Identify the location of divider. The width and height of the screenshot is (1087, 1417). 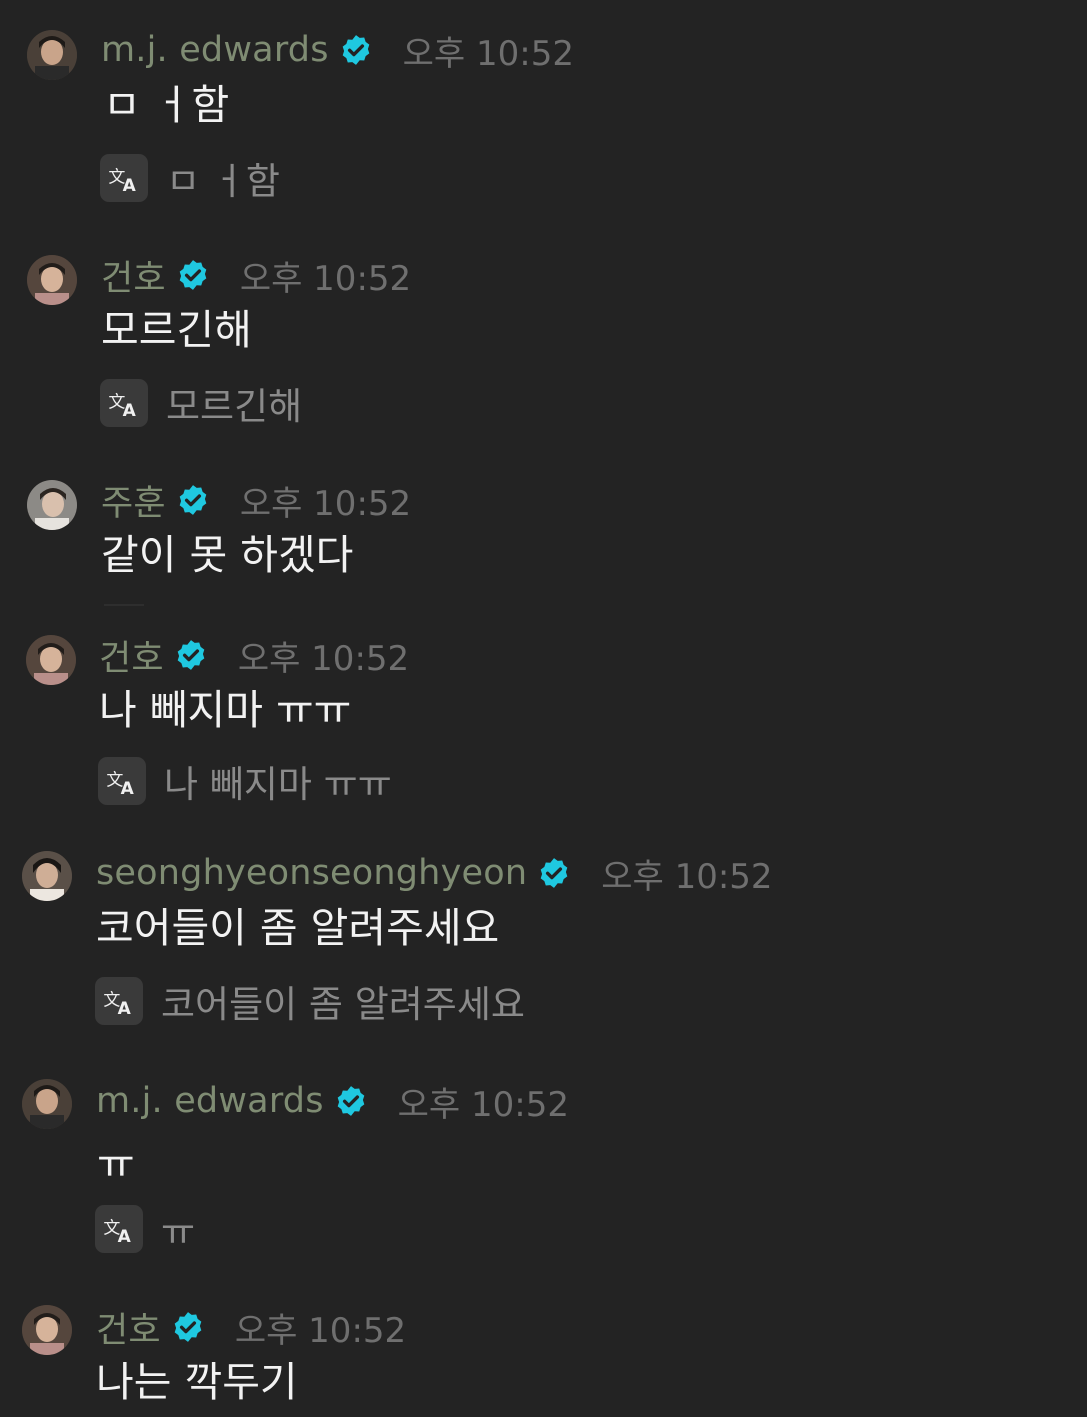
(124, 605).